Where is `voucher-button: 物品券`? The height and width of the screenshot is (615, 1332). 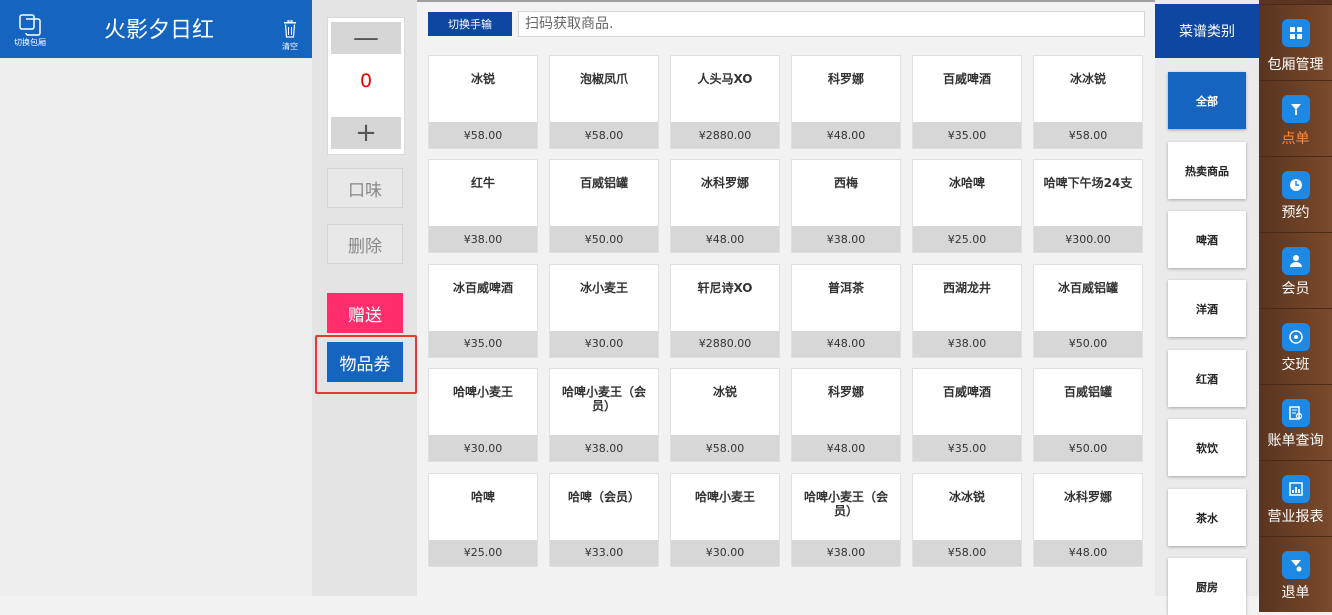 voucher-button: 物品券 is located at coordinates (365, 362).